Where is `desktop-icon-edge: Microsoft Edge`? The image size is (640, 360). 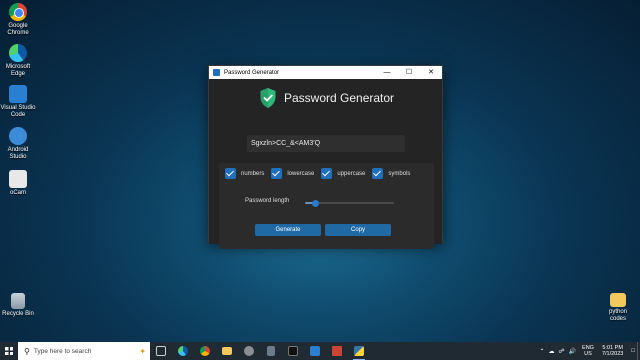
desktop-icon-edge: Microsoft Edge is located at coordinates (18, 61).